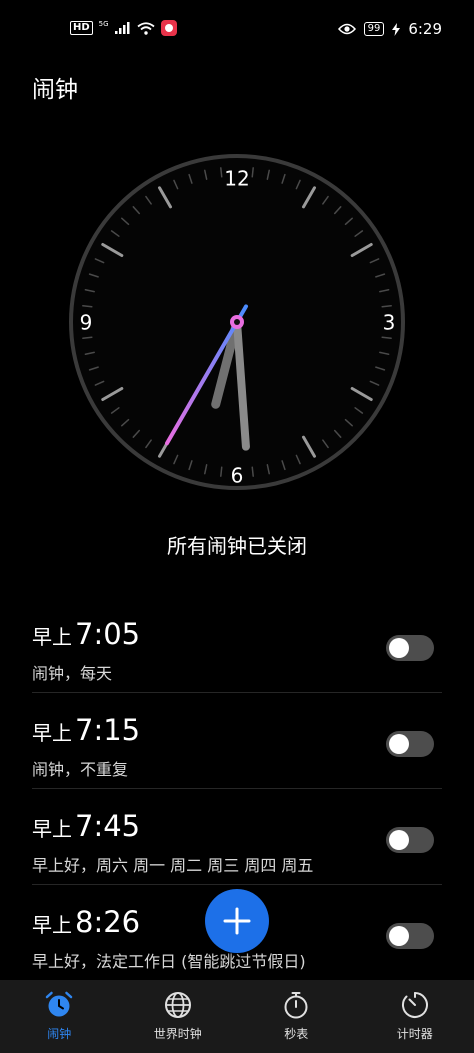  What do you see at coordinates (296, 1034) in the screenshot?
I see `tab-stopwatch-label: 秒表` at bounding box center [296, 1034].